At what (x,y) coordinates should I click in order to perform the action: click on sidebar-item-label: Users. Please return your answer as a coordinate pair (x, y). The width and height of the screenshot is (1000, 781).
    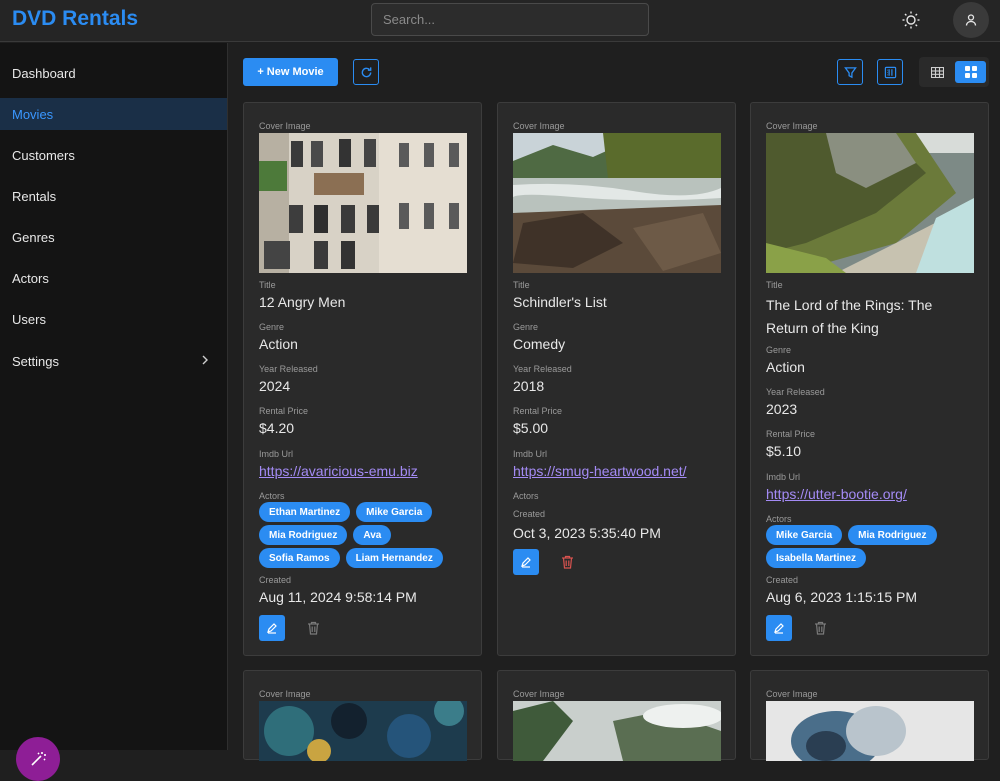
    Looking at the image, I should click on (29, 319).